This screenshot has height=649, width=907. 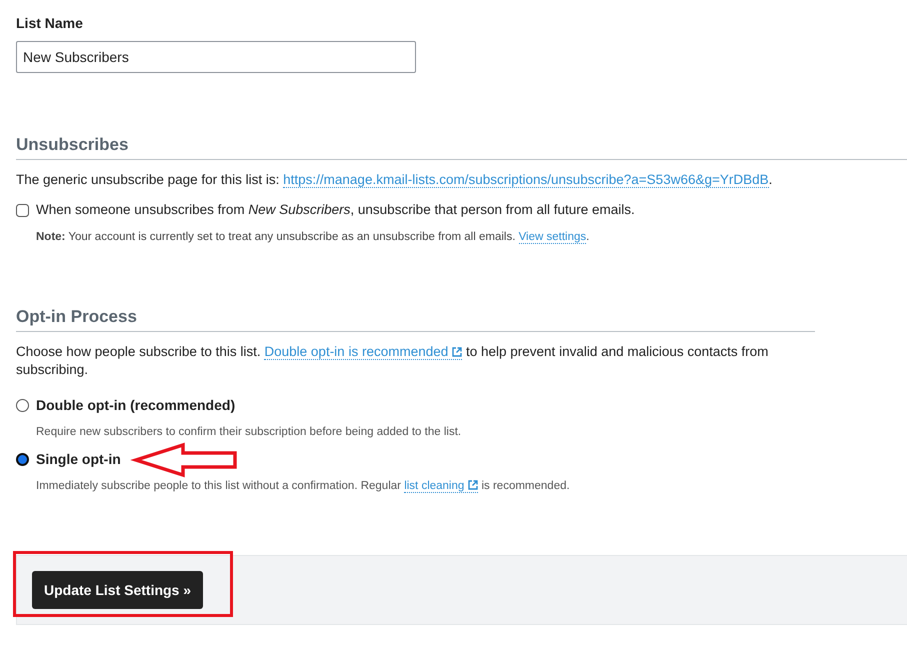 I want to click on option-description: Require new subscribers to confirm their subscription before being added to the list., so click(x=249, y=432).